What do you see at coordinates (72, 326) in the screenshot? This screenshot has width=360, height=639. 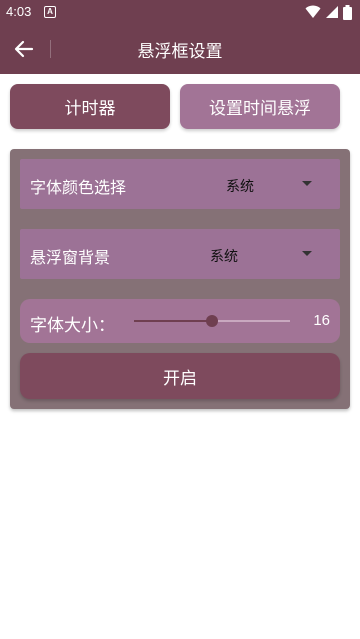 I see `font-size-label: 字体大小：` at bounding box center [72, 326].